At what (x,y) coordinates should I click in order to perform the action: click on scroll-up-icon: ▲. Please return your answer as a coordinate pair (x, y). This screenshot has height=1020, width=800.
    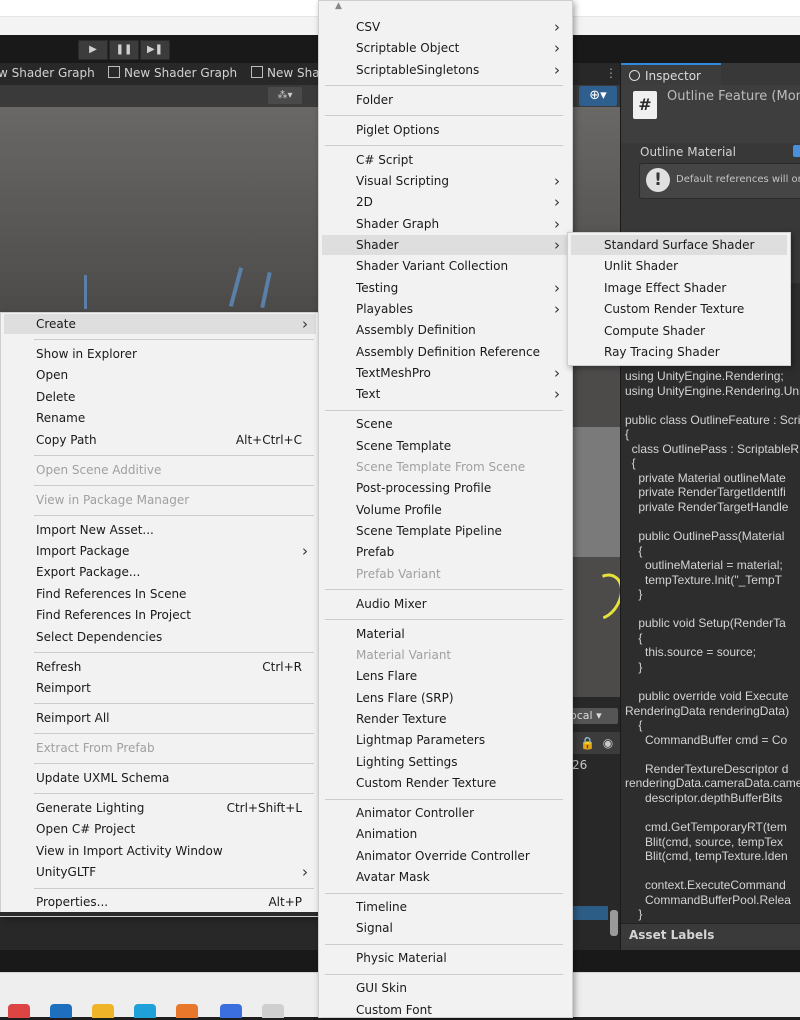
    Looking at the image, I should click on (338, 6).